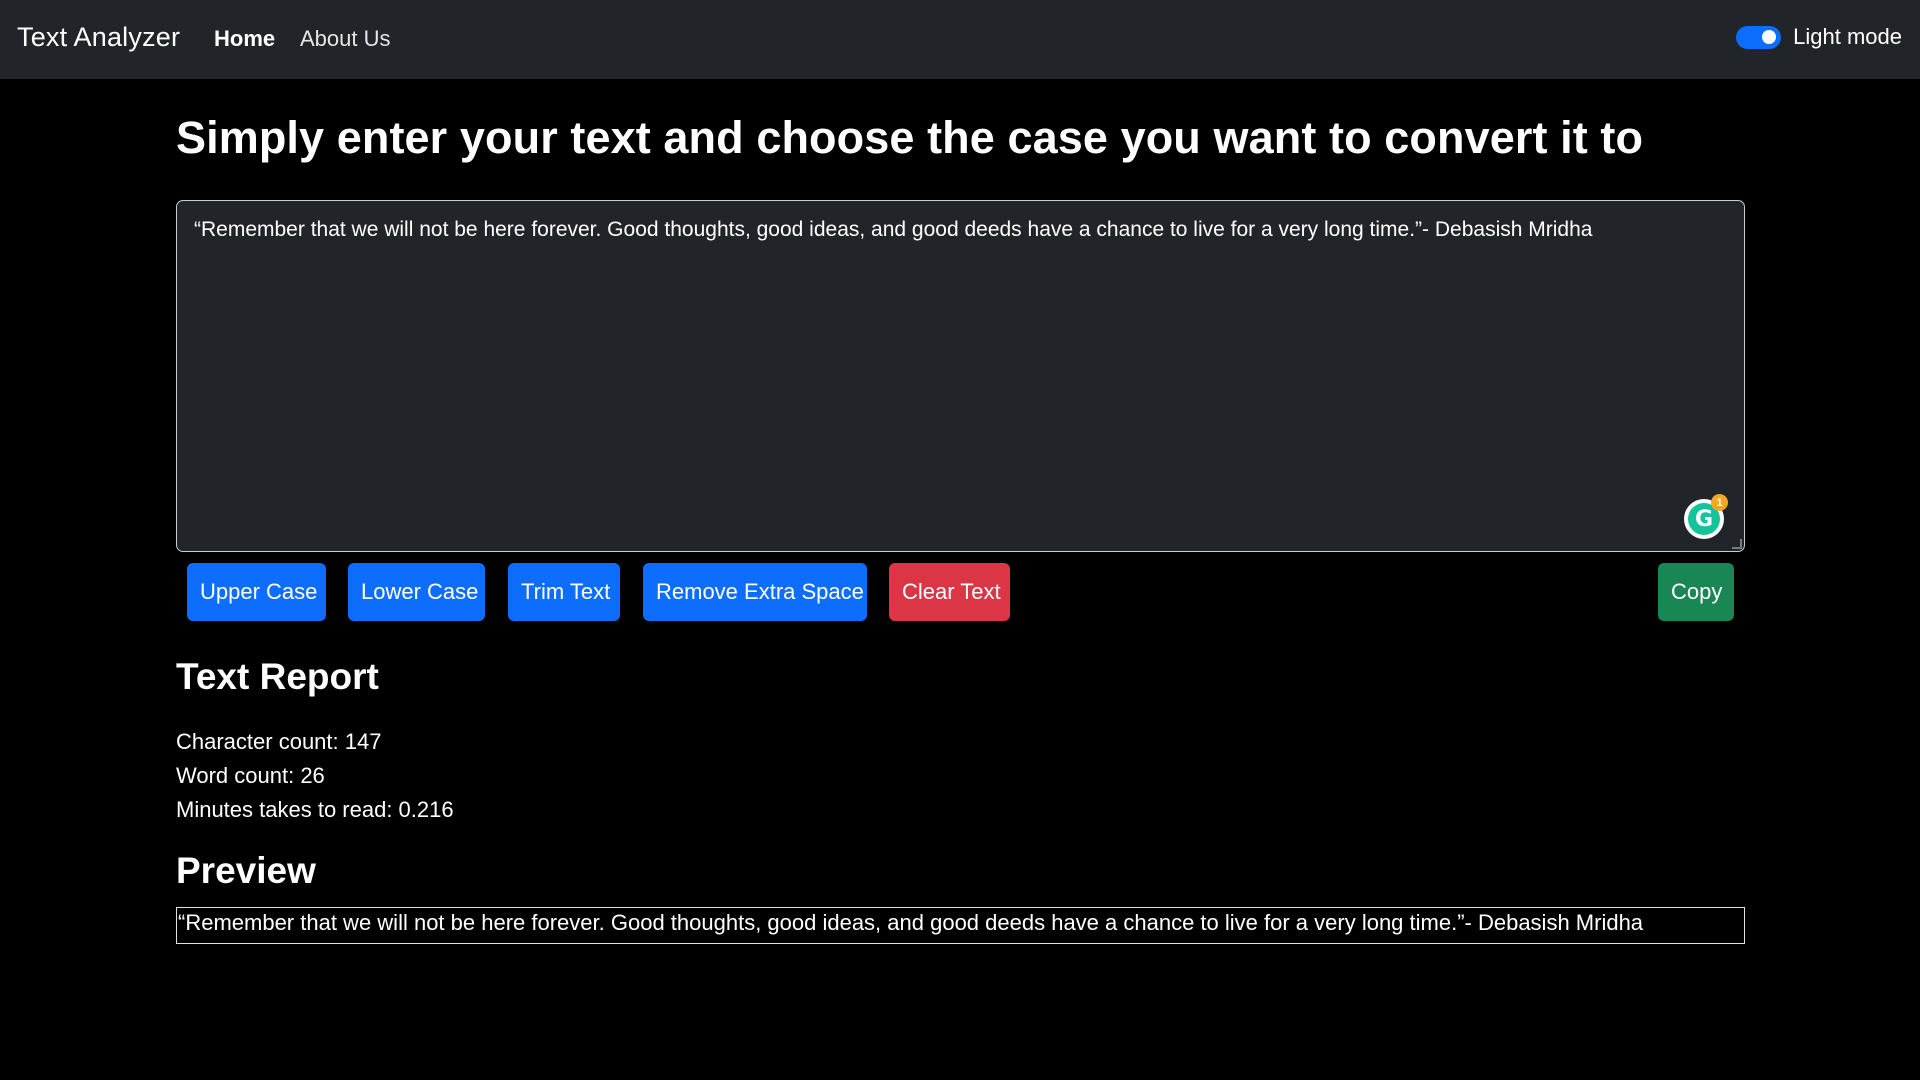  What do you see at coordinates (98, 37) in the screenshot?
I see `brand-title: Text Analyzer` at bounding box center [98, 37].